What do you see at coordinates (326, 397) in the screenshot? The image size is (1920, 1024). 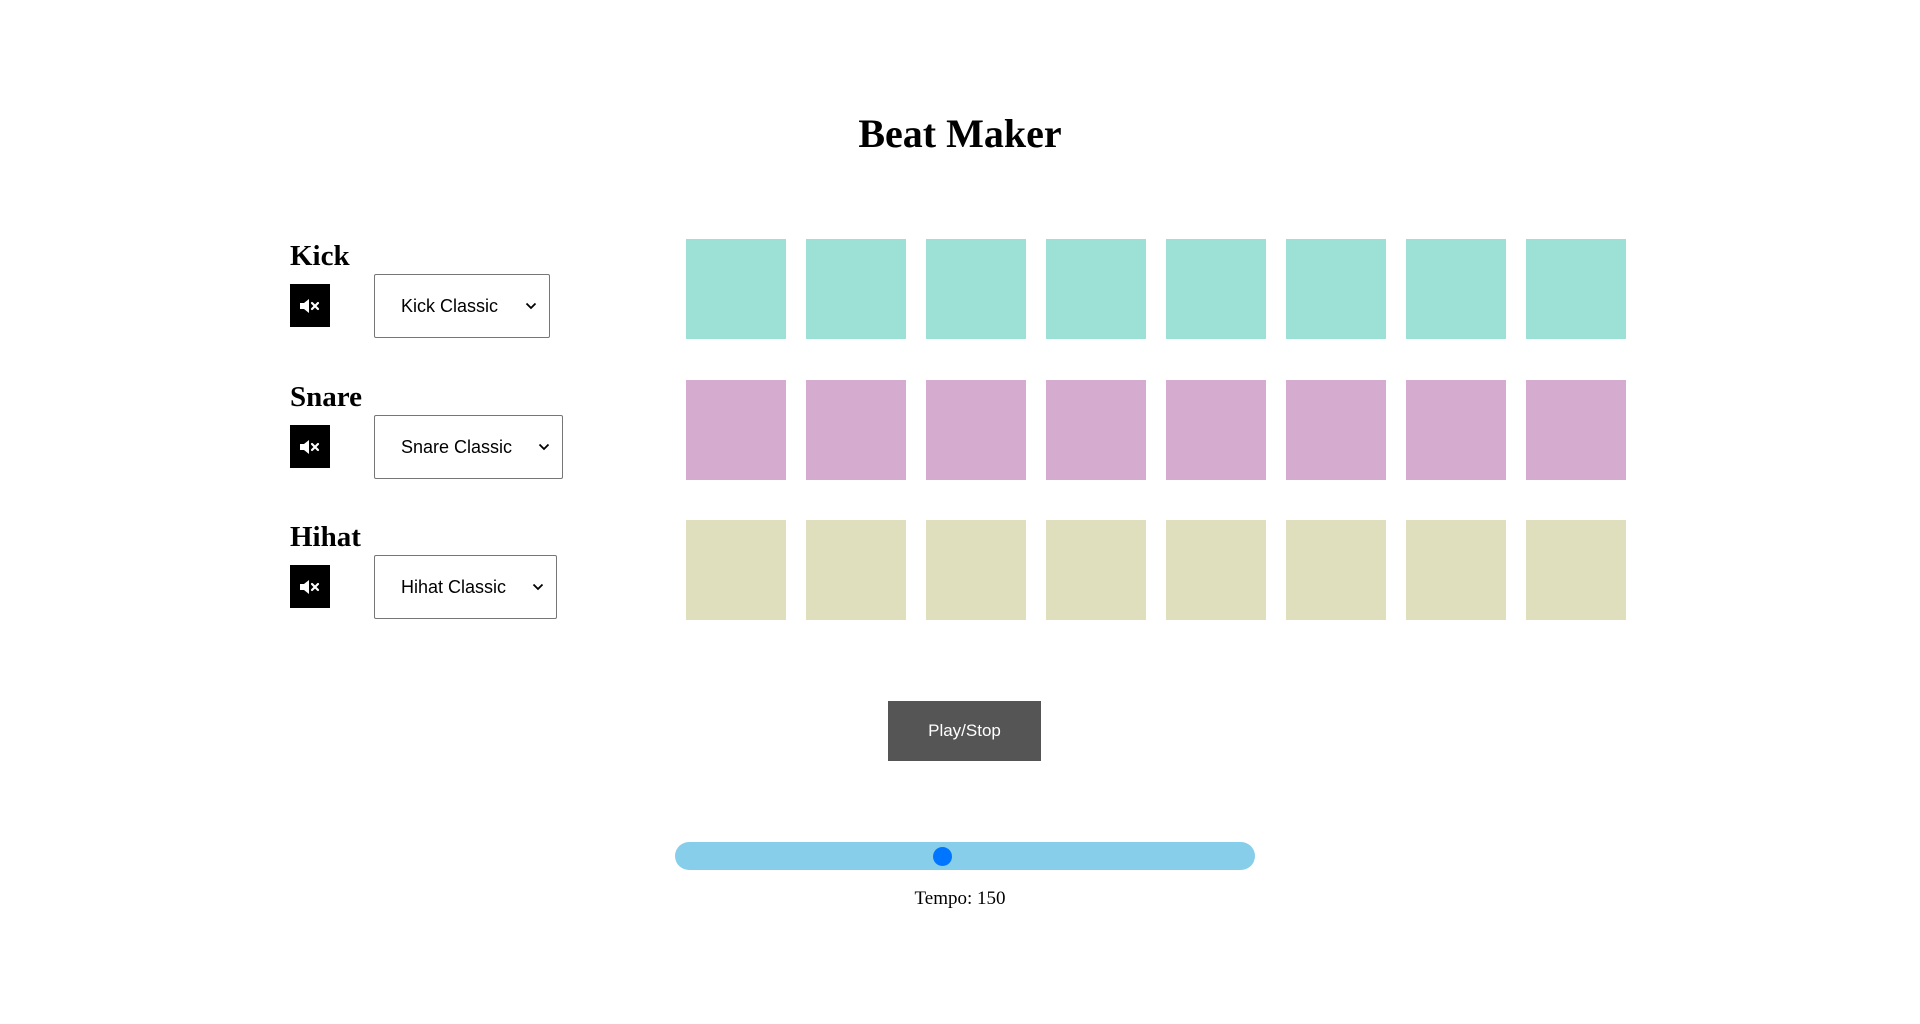 I see `track-name-snare: Snare` at bounding box center [326, 397].